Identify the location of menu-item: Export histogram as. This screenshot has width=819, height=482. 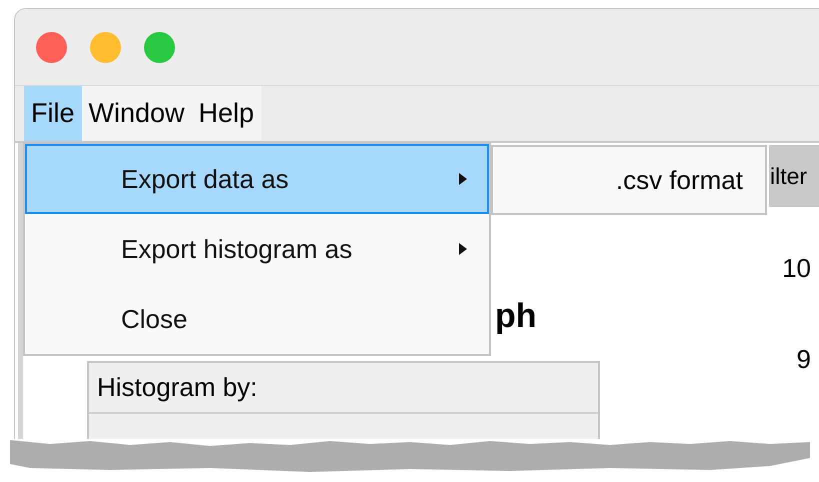
(257, 249).